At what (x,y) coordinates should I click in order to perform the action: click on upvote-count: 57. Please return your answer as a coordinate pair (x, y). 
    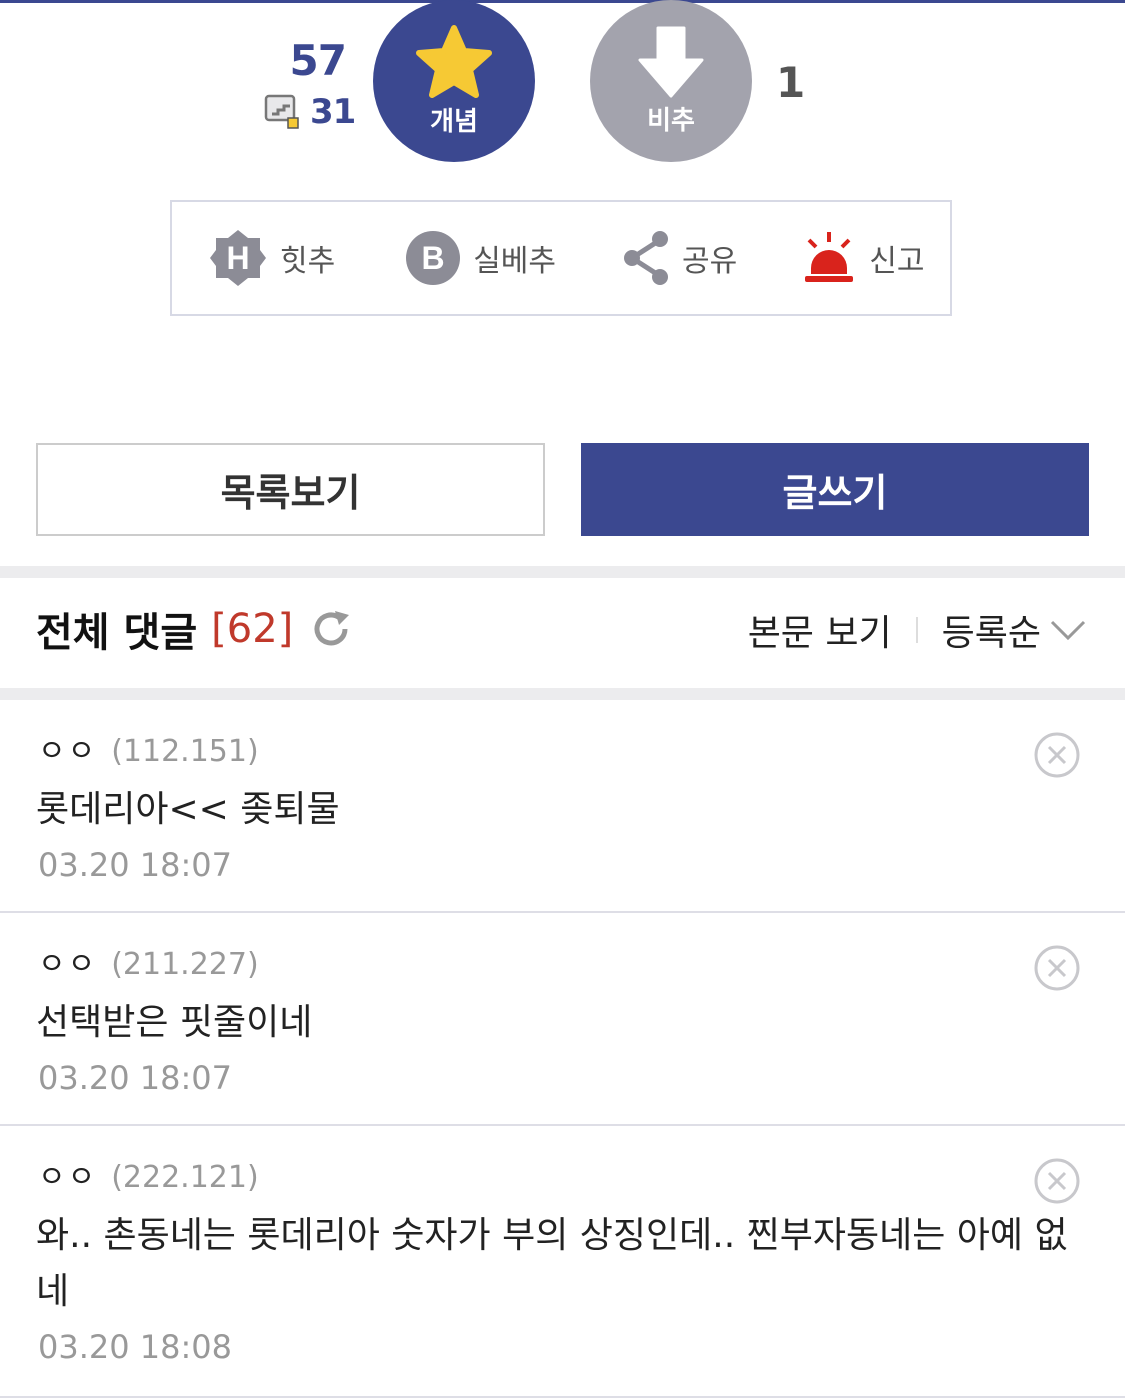
    Looking at the image, I should click on (318, 60).